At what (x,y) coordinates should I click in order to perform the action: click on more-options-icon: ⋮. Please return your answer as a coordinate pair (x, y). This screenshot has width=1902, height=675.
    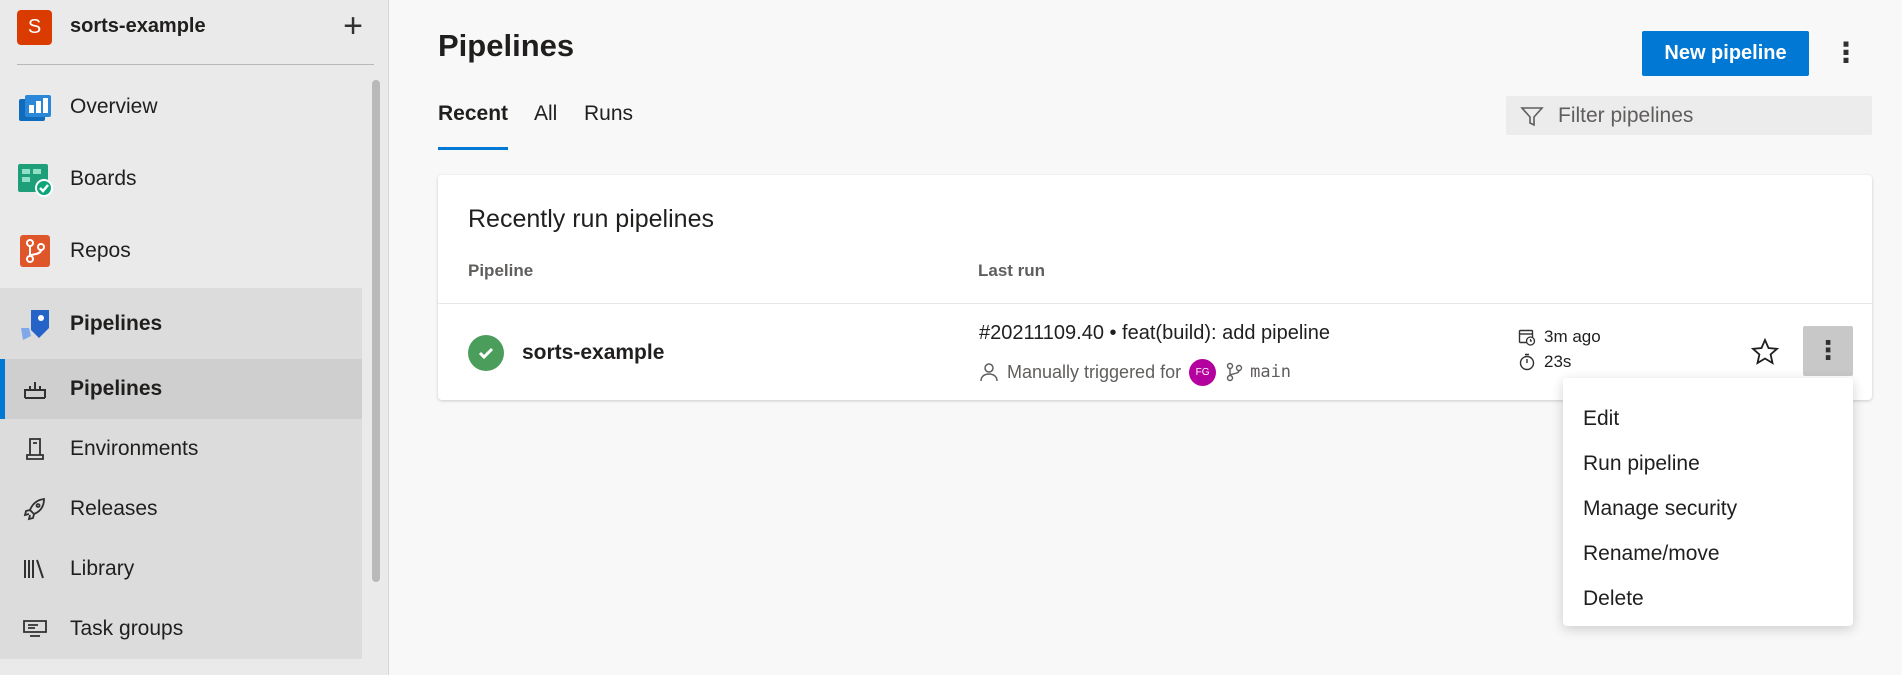
    Looking at the image, I should click on (1846, 54).